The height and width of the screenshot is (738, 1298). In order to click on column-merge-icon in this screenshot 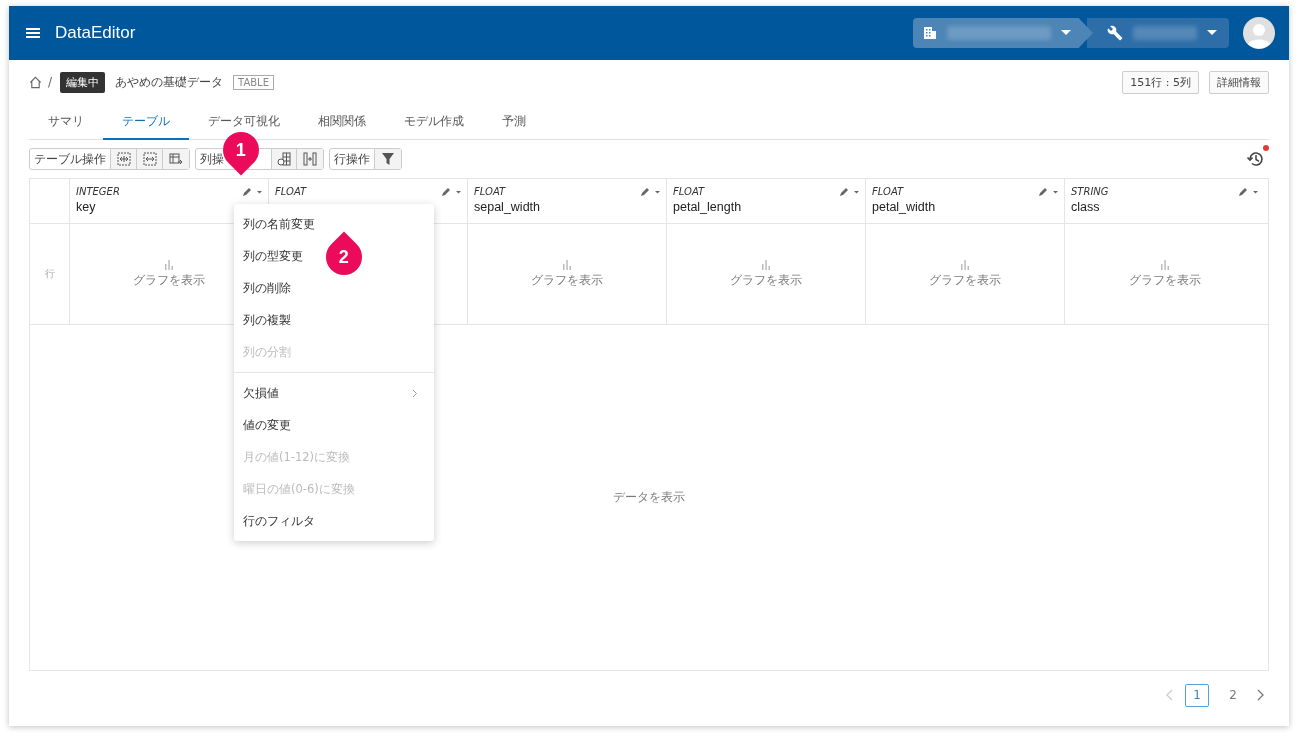, I will do `click(310, 159)`.